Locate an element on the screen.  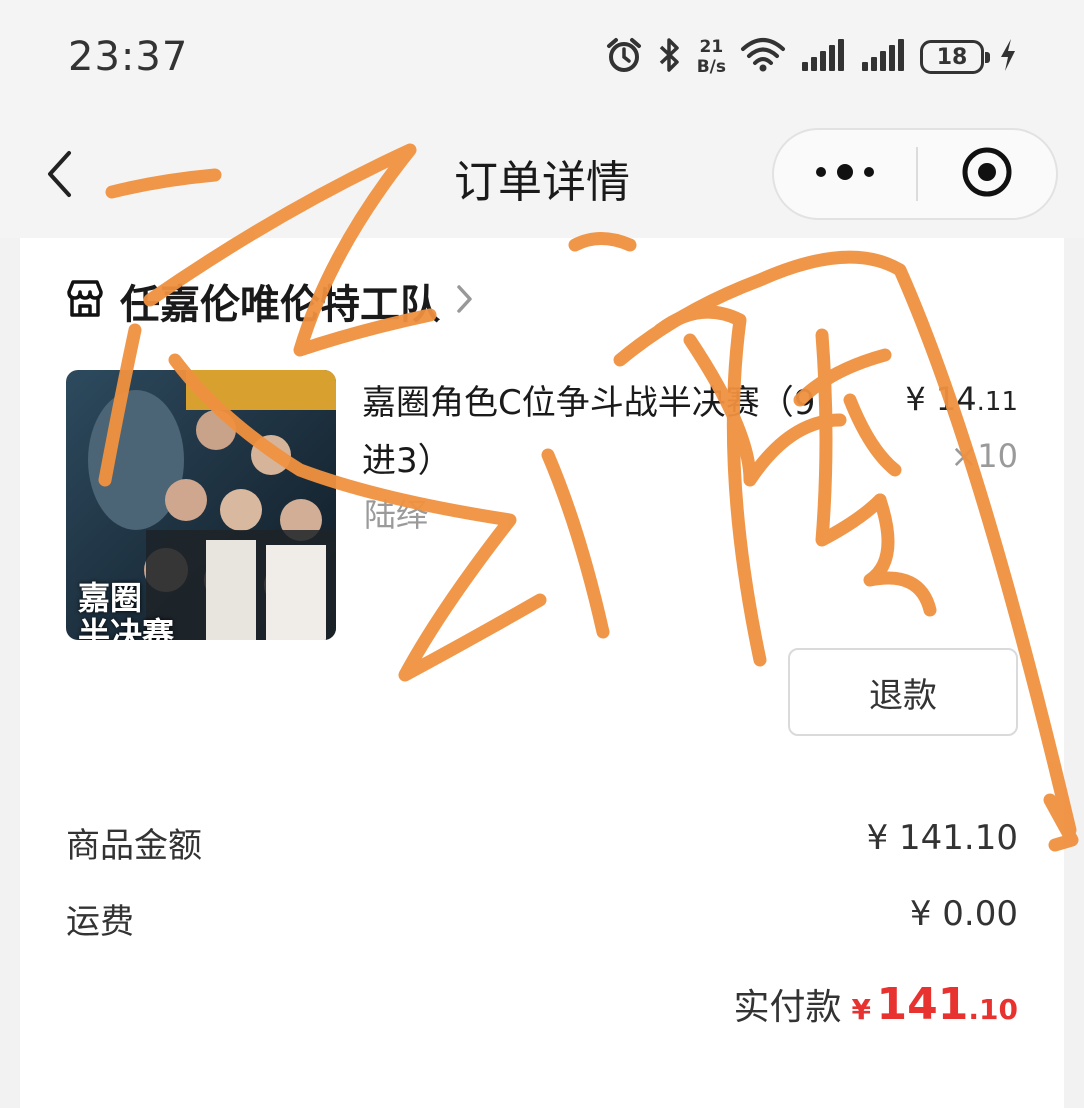
unit-price-symbol: ¥ is located at coordinates (915, 399).